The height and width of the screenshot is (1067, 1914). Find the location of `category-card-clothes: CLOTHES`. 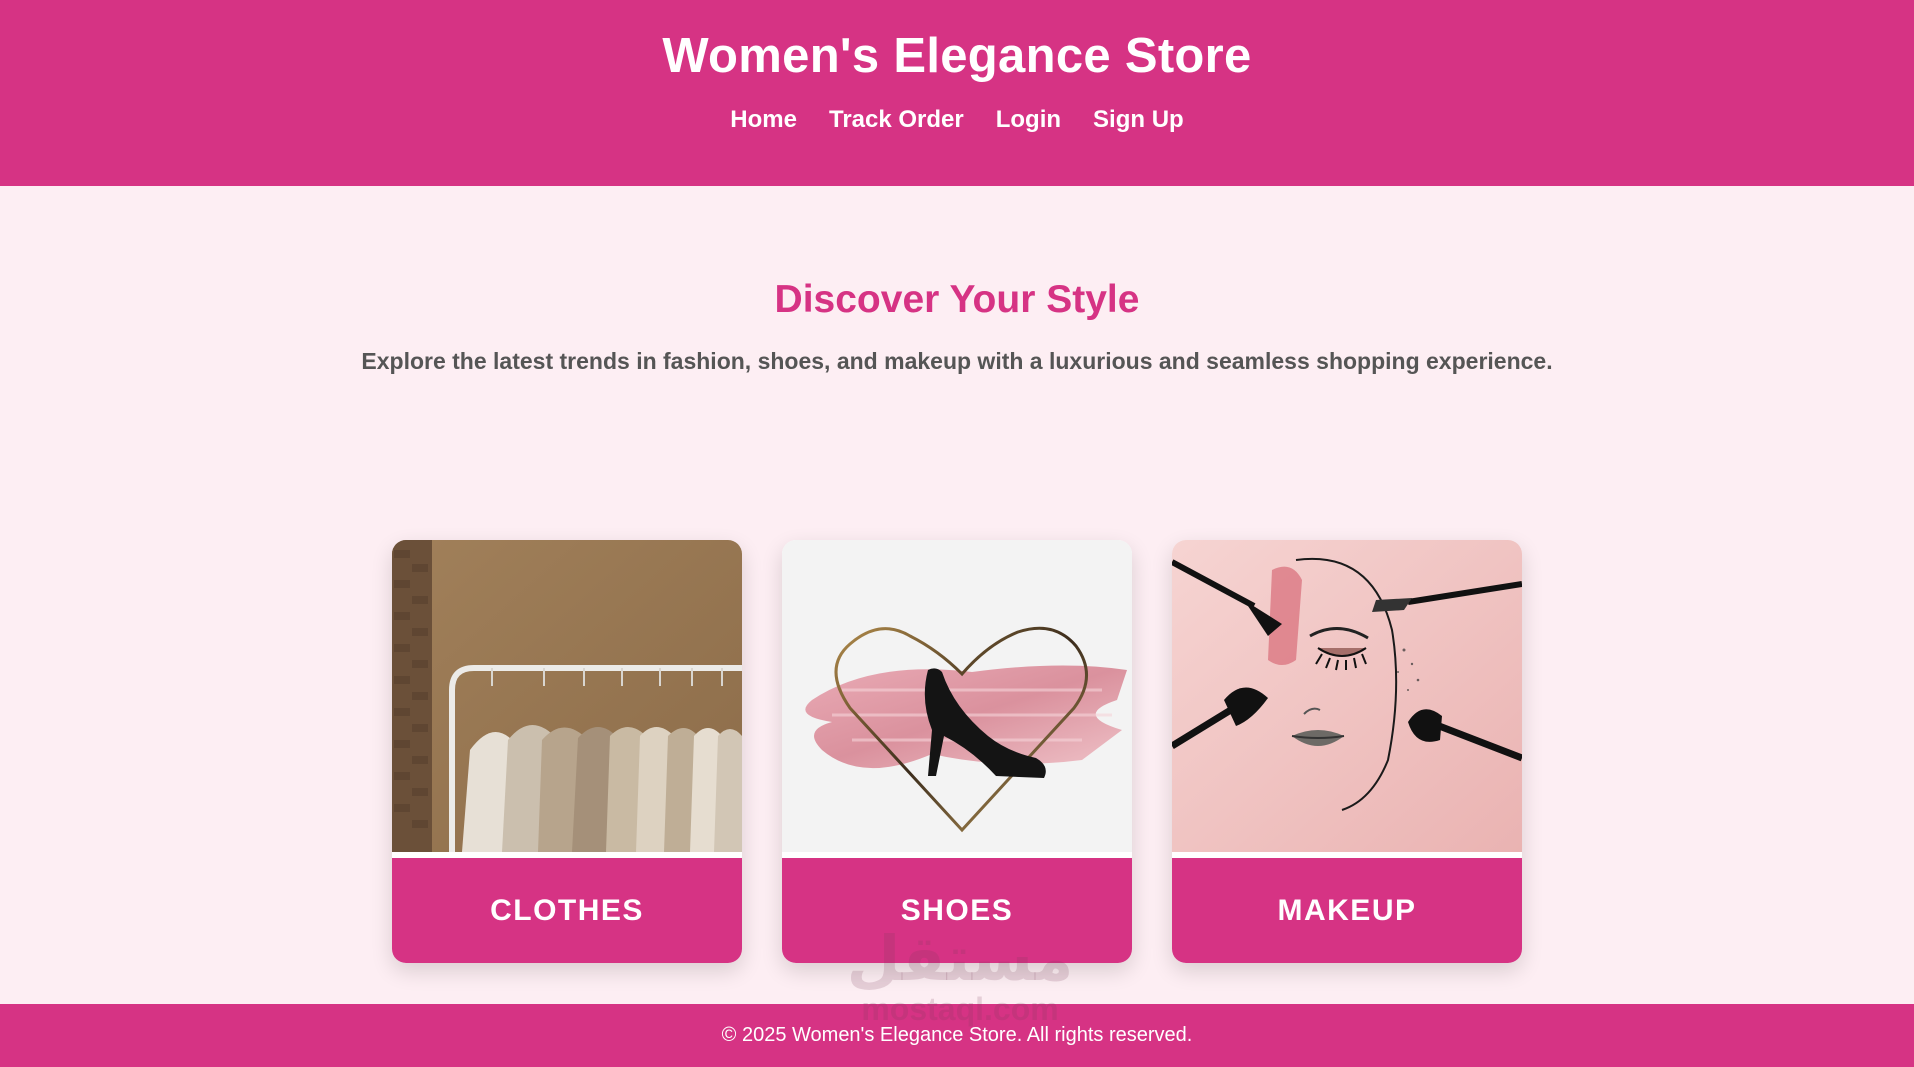

category-card-clothes: CLOTHES is located at coordinates (567, 751).